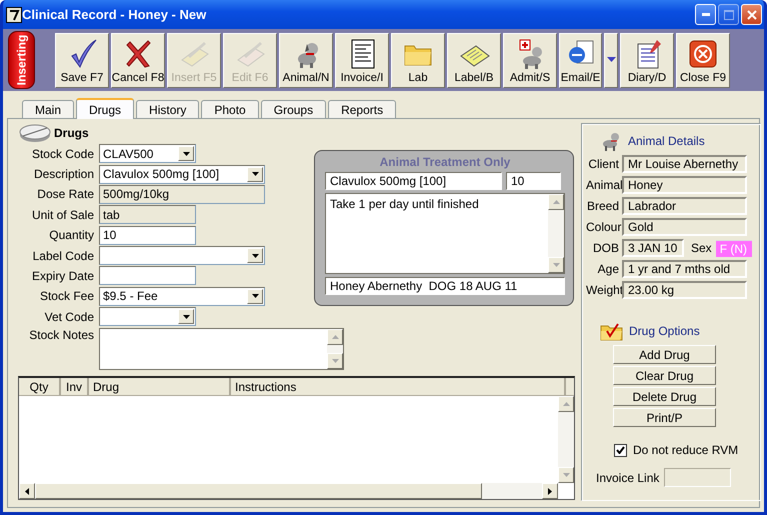  Describe the element at coordinates (27, 491) in the screenshot. I see `scroll-left-icon` at that location.